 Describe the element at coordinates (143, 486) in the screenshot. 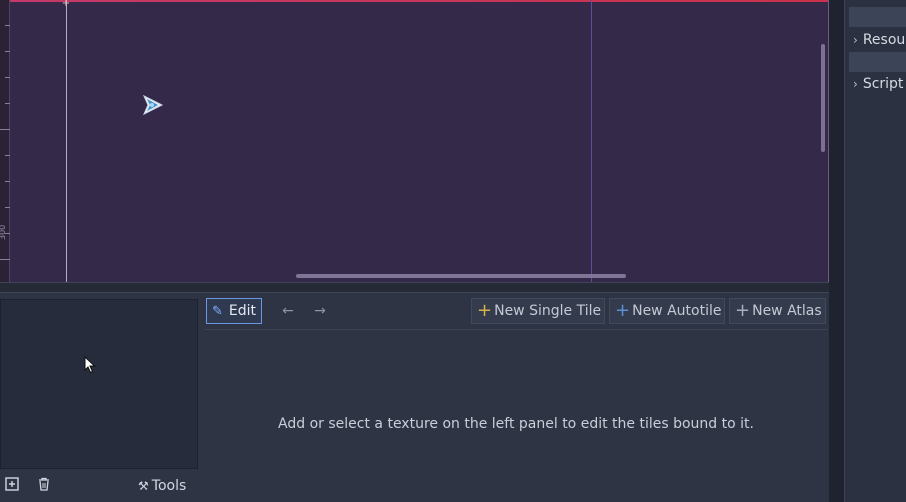

I see `wrench-icon: ⚒` at that location.